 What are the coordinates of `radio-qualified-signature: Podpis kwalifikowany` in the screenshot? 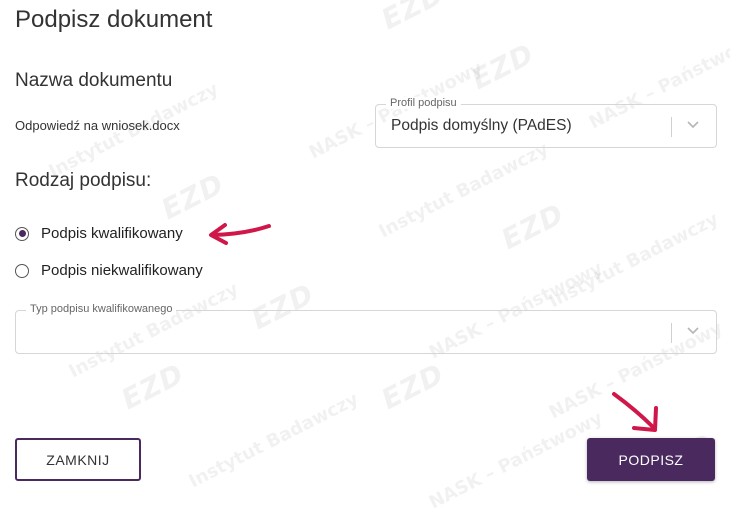 It's located at (99, 233).